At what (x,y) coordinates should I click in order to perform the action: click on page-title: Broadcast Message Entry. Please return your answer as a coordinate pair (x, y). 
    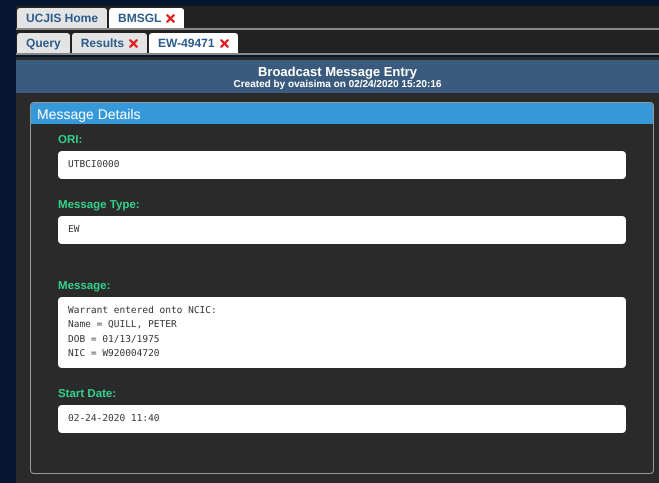
    Looking at the image, I should click on (337, 71).